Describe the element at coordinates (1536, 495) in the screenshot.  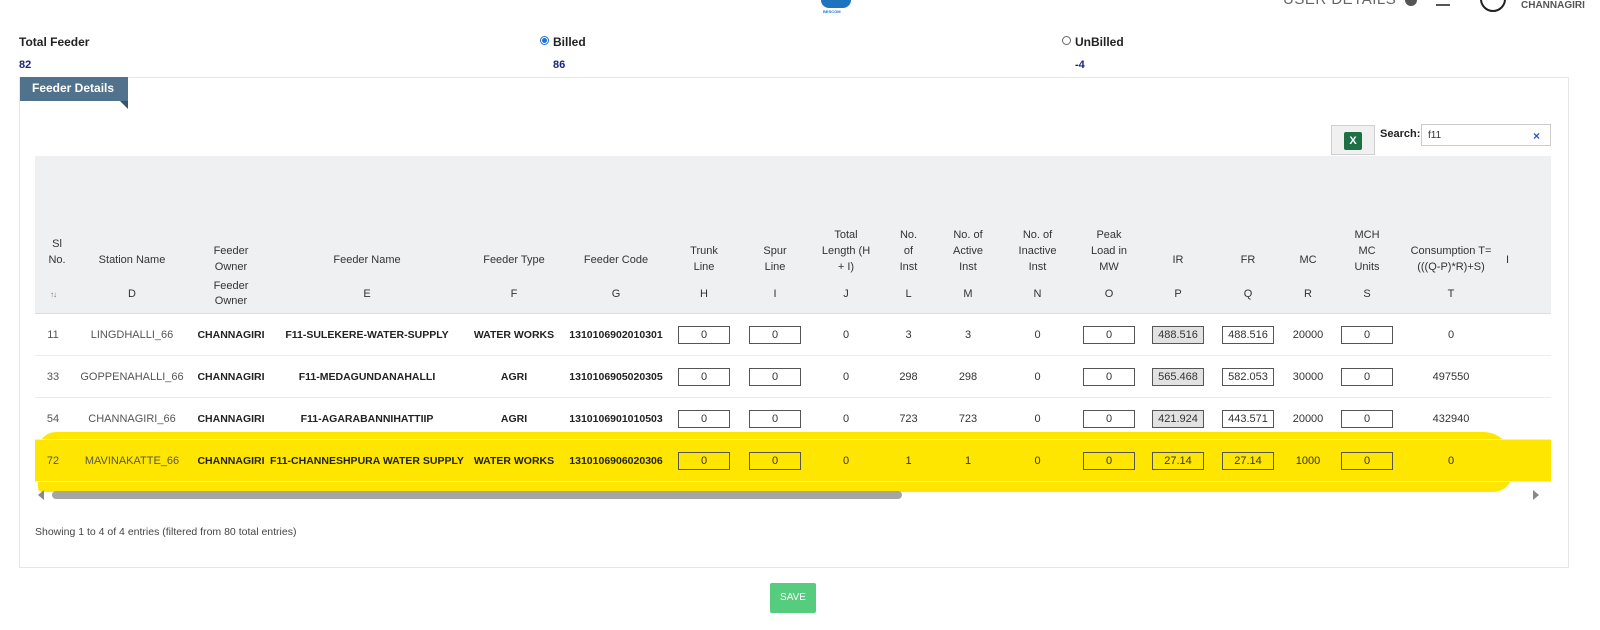
I see `scroll-right-icon` at that location.